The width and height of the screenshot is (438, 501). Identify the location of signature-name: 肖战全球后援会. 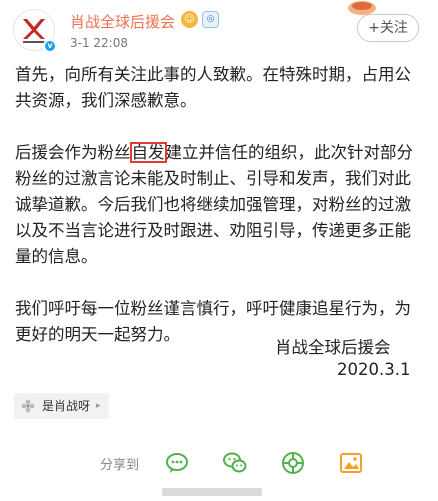
(333, 347).